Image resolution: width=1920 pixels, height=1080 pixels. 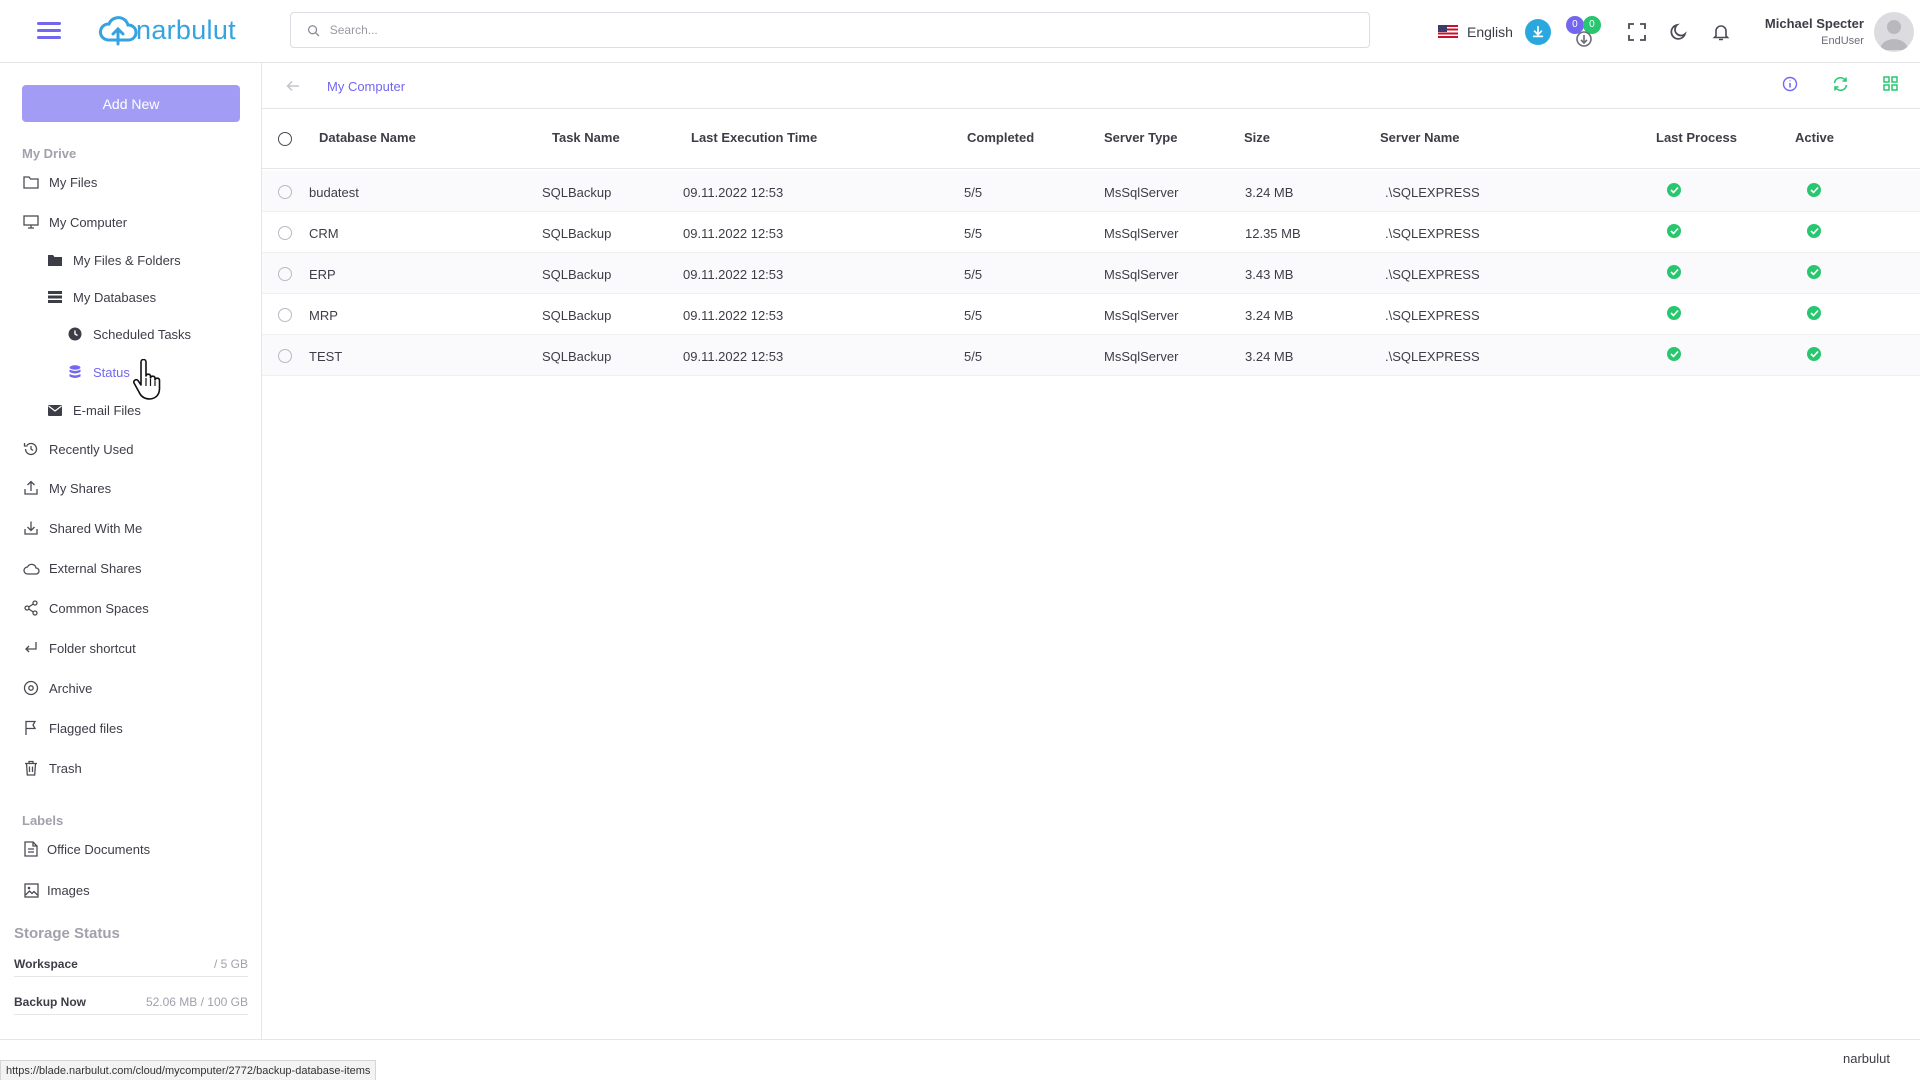 I want to click on sidebar-item-my-databases: My Databases, so click(x=101, y=297).